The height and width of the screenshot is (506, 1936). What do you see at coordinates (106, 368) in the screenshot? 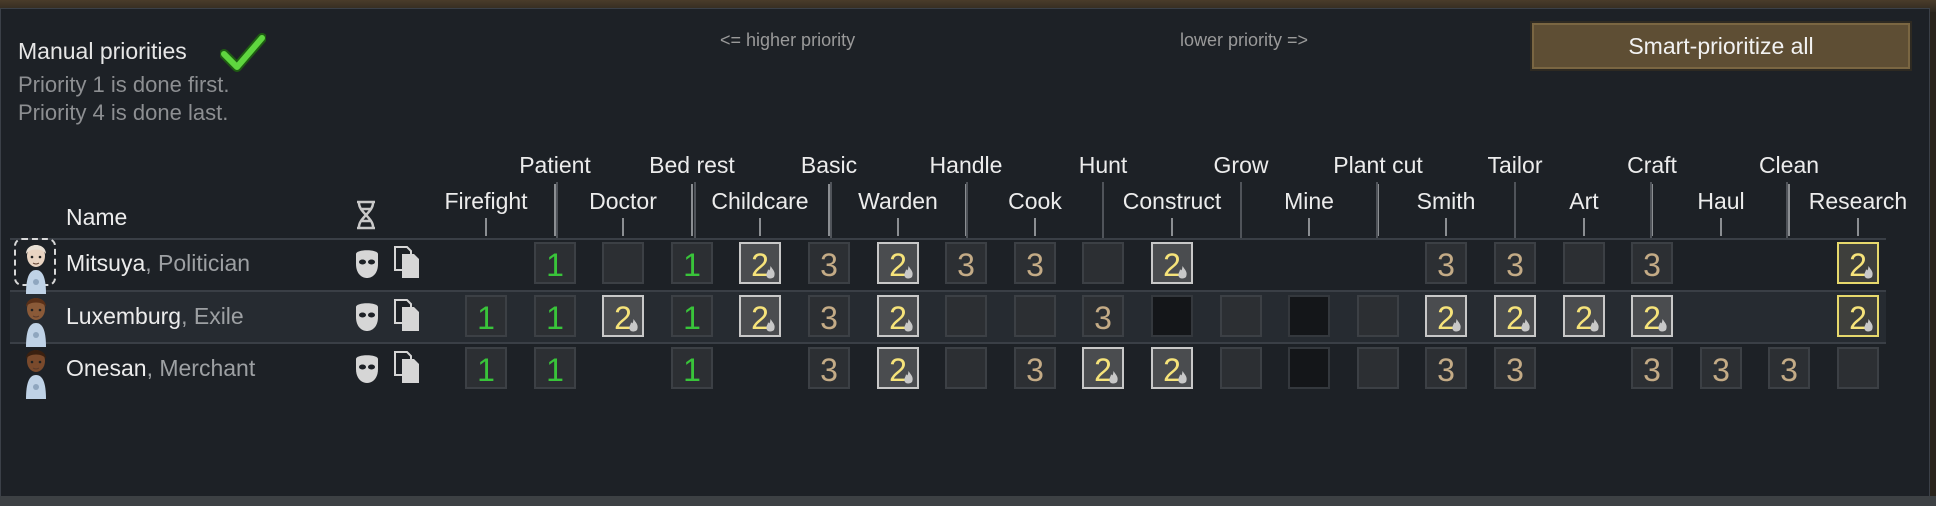
I see `pawn-name: Onesan` at bounding box center [106, 368].